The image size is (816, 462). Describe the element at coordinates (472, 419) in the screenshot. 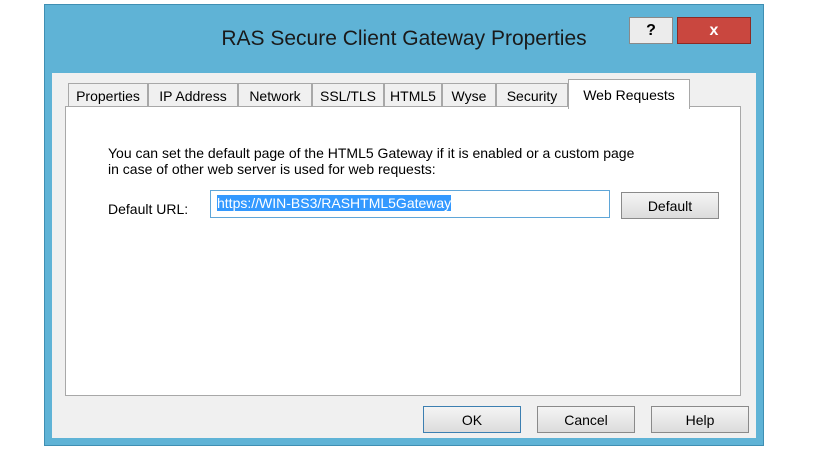

I see `ok-button: OK` at that location.